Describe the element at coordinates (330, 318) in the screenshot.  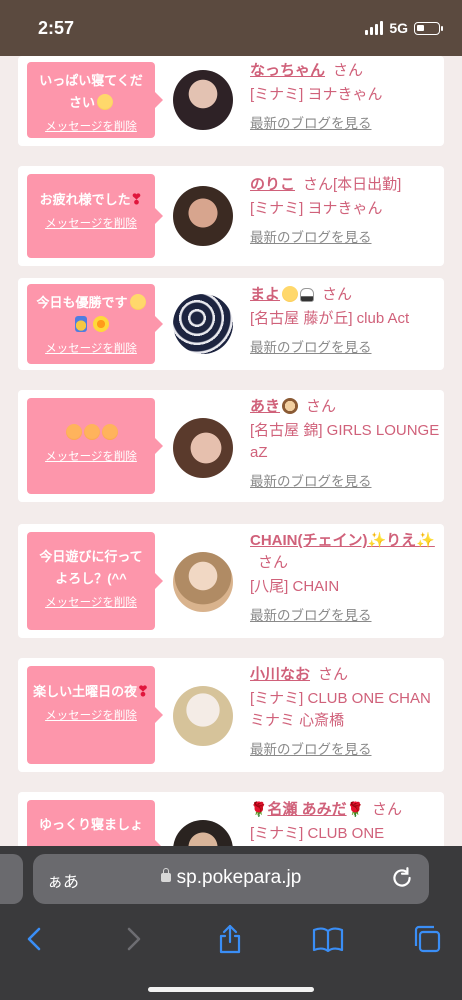
I see `shop-name: [名古屋 藤が丘] club Act` at that location.